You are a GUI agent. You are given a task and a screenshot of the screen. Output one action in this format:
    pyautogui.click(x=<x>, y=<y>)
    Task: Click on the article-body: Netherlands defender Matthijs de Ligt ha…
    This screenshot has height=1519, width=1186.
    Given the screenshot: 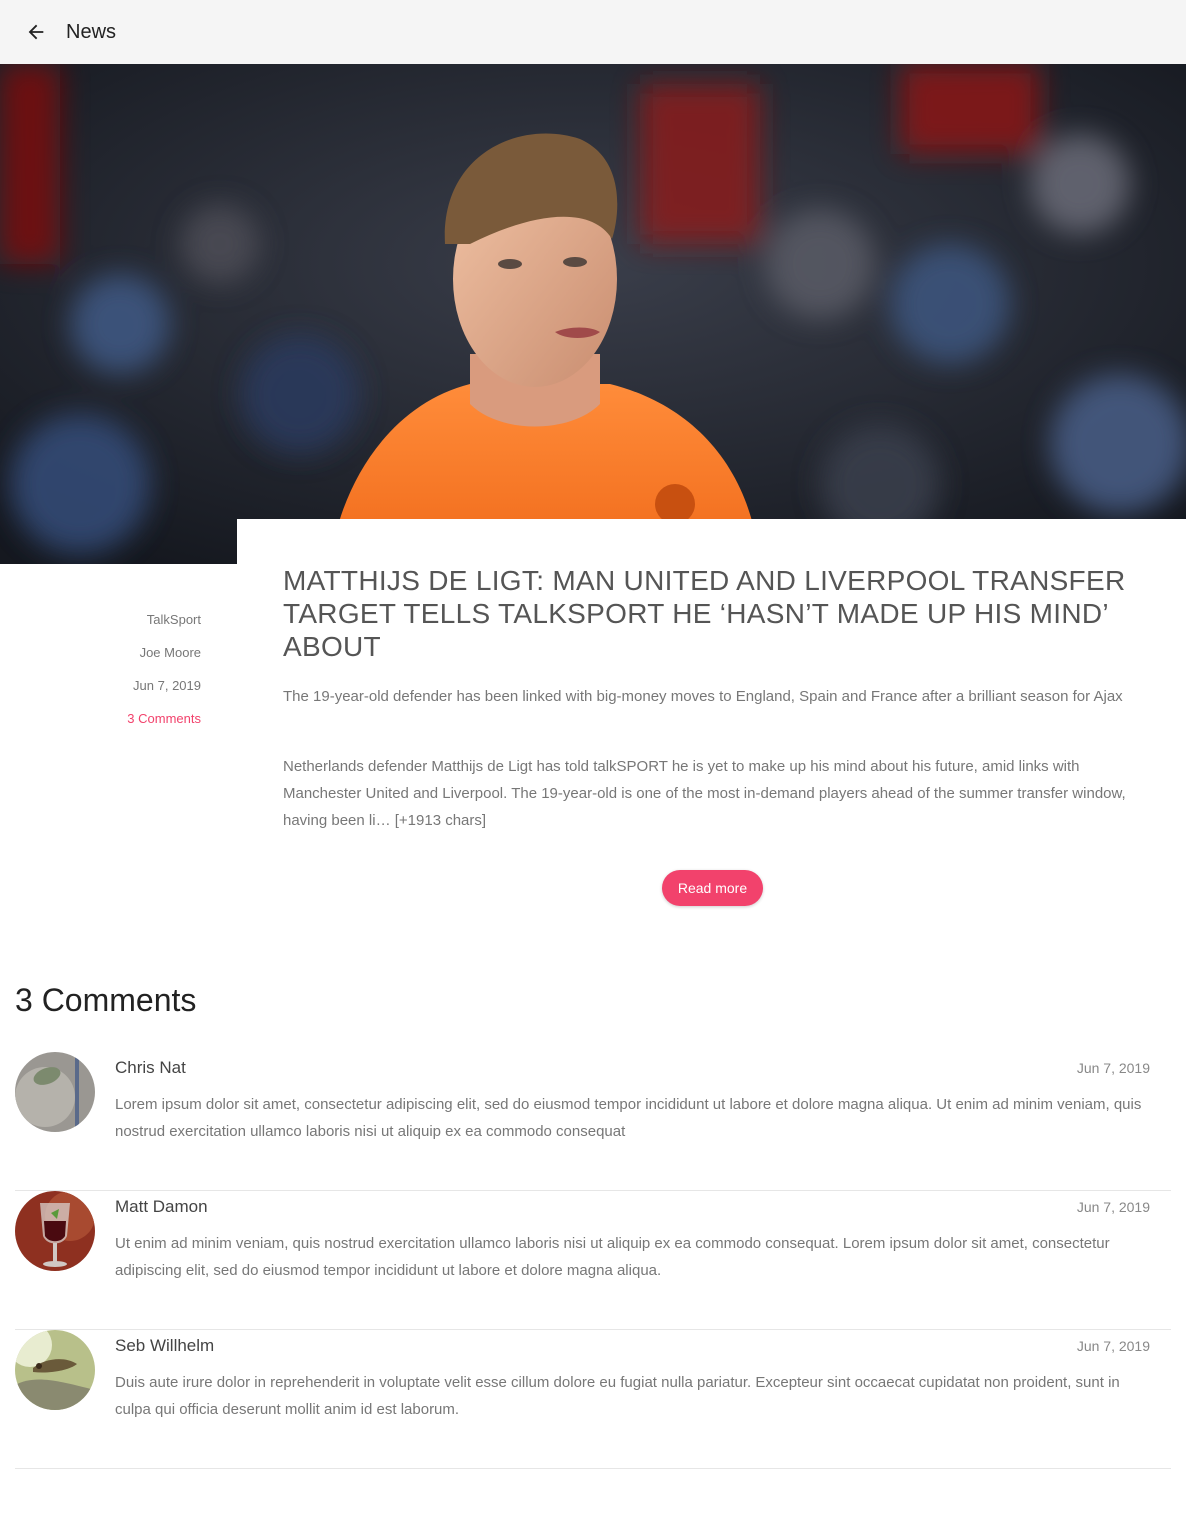 What is the action you would take?
    pyautogui.click(x=704, y=793)
    